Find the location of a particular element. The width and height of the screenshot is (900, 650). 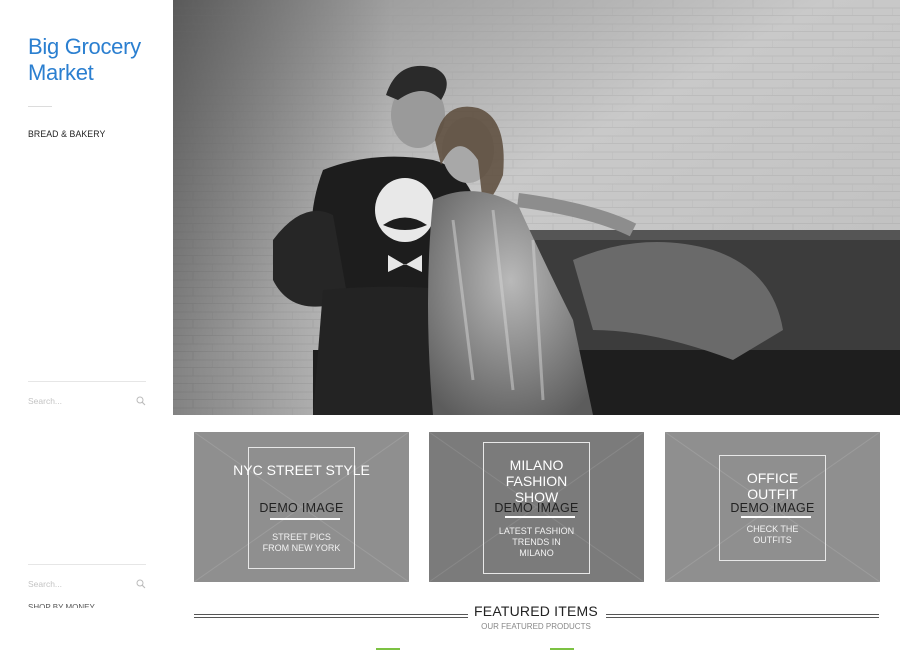

featured-divider-right is located at coordinates (742, 616).